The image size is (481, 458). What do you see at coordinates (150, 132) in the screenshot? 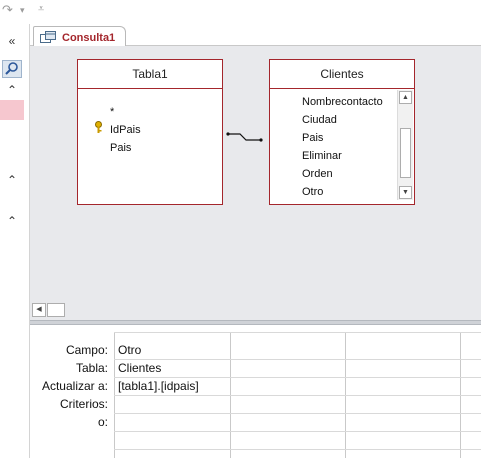
I see `table-box-tabla1: Tabla1 * IdPais Pais` at bounding box center [150, 132].